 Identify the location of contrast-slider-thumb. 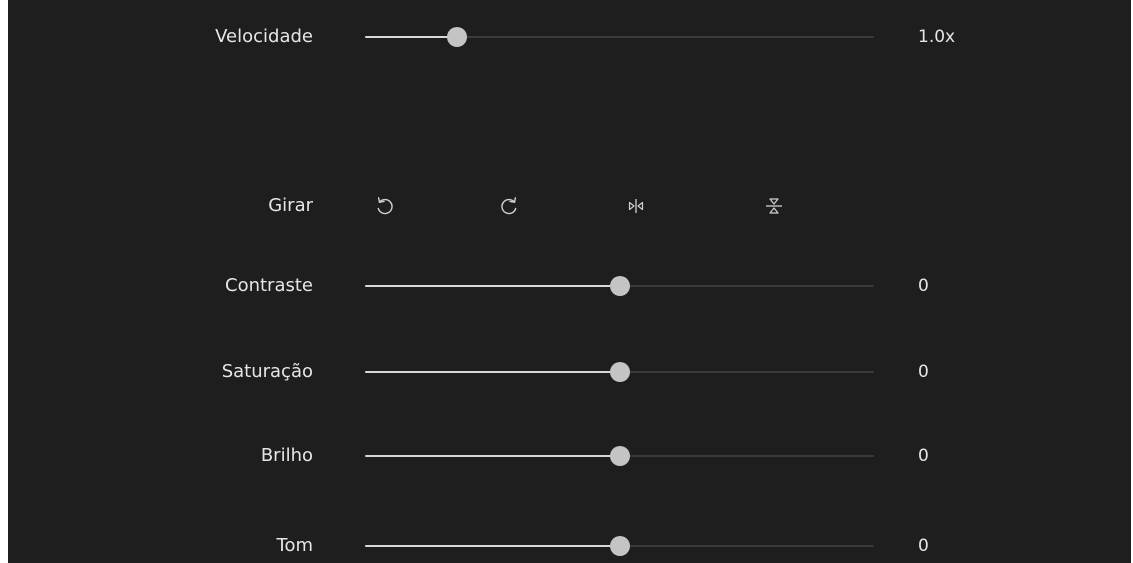
(619, 286).